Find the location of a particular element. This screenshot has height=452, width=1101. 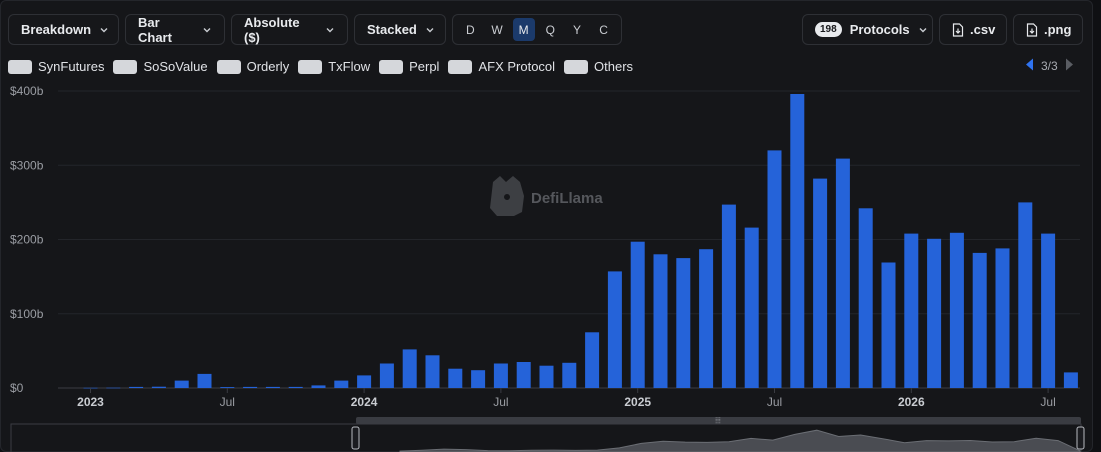

range-navigator: ⦙⦙⦙ is located at coordinates (547, 434).